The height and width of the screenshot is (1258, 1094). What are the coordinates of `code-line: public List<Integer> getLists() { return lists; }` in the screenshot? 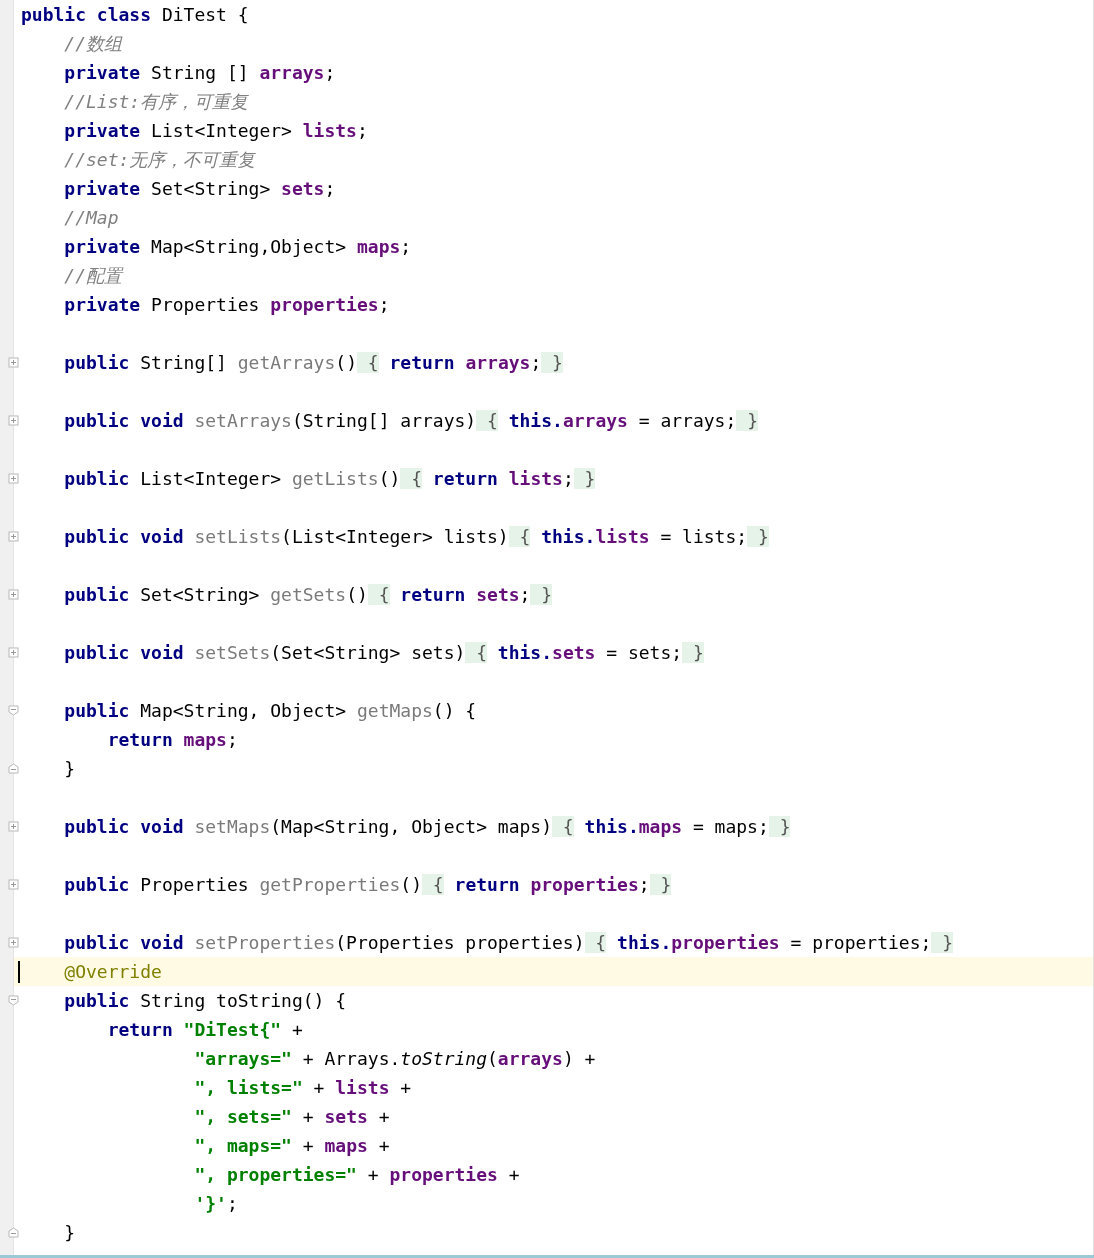 It's located at (329, 479).